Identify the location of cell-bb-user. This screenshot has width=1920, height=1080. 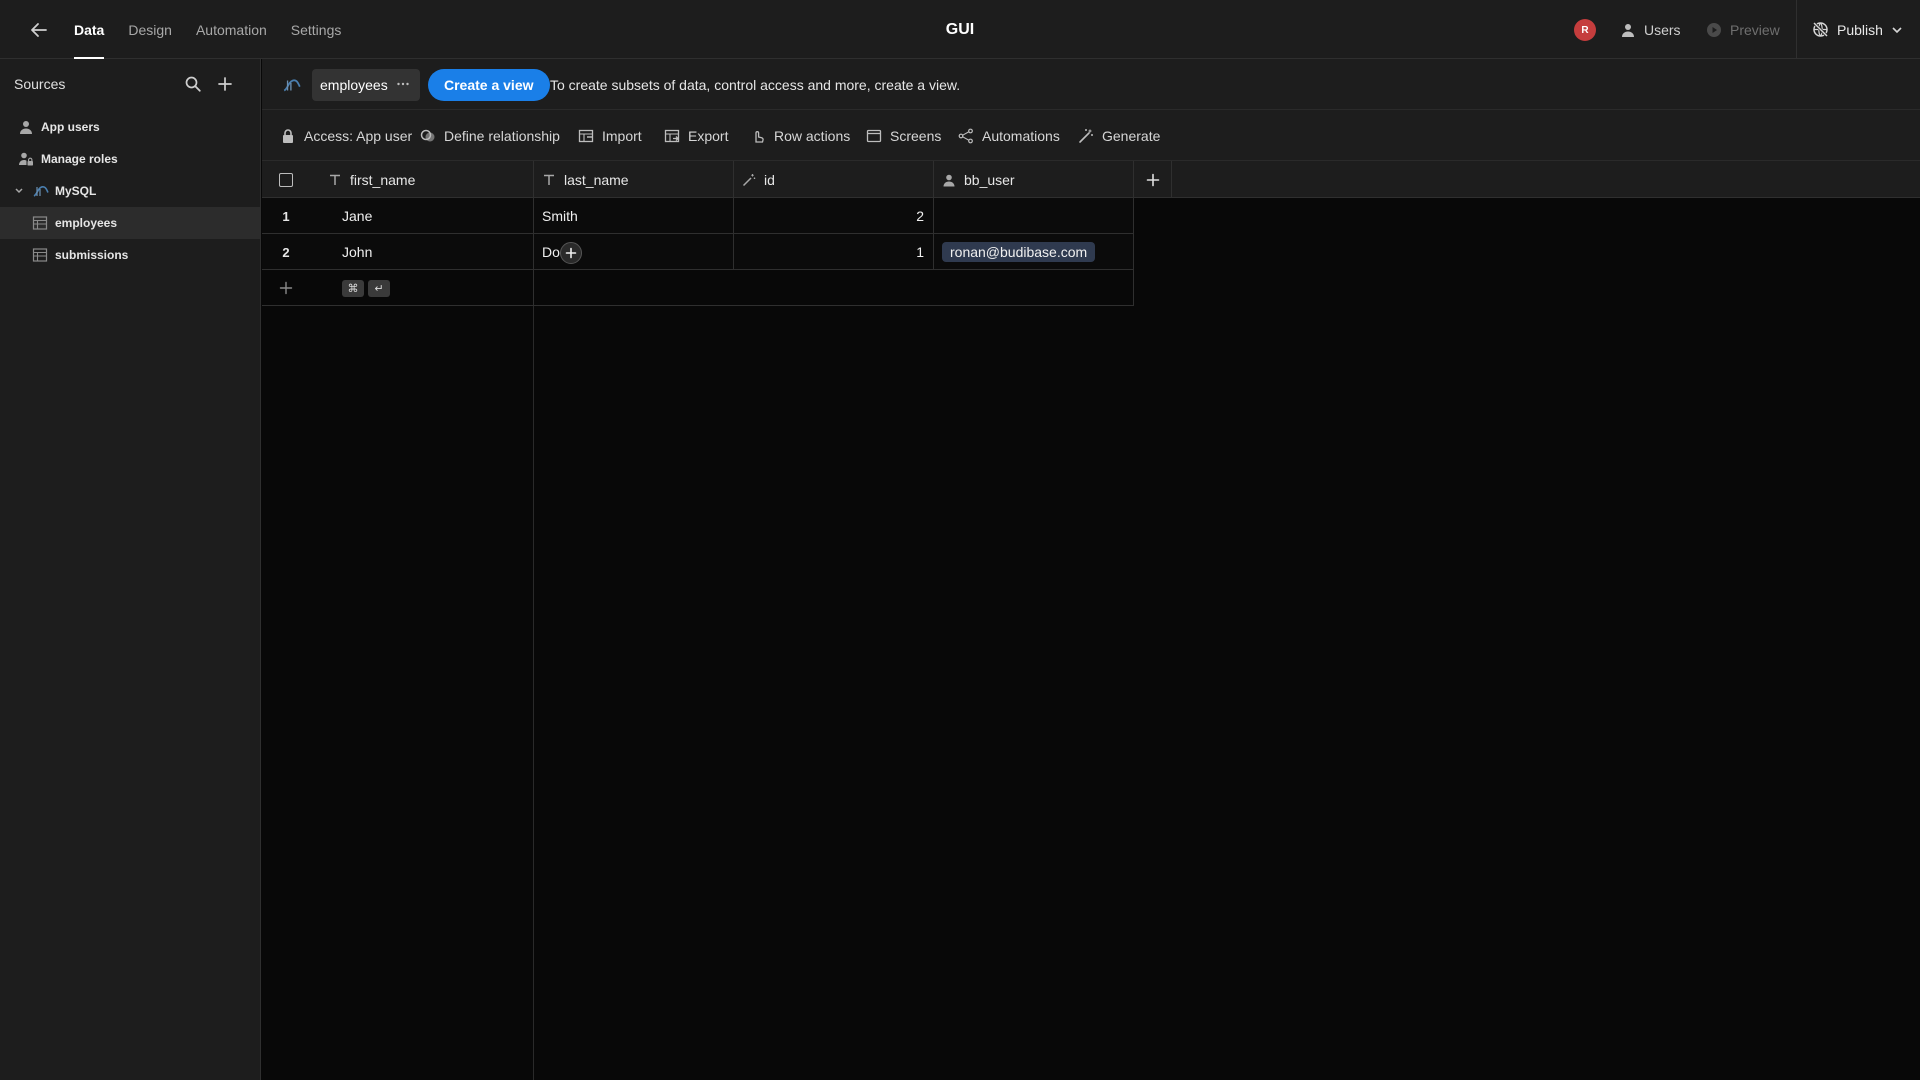
(1034, 216).